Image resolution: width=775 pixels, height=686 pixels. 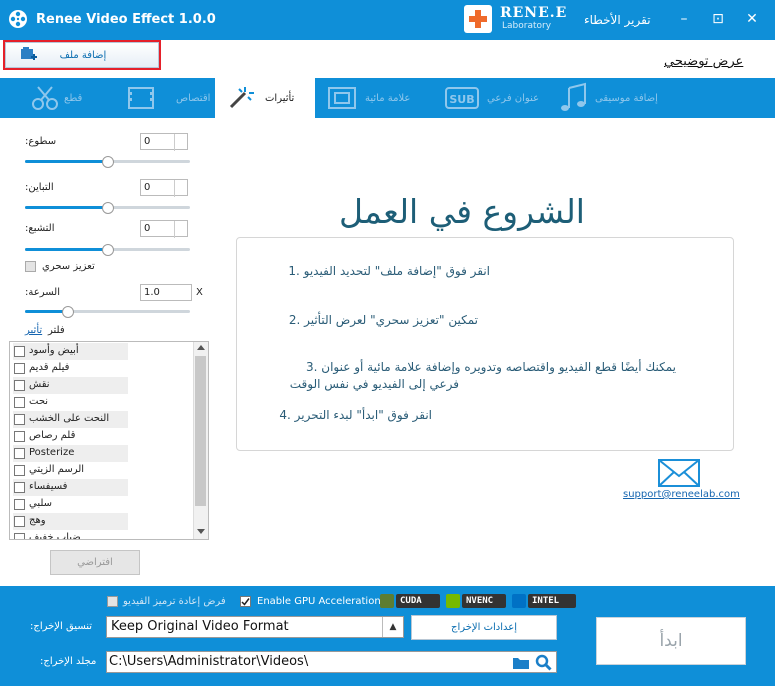 I want to click on filter-list-scrollbar, so click(x=200, y=440).